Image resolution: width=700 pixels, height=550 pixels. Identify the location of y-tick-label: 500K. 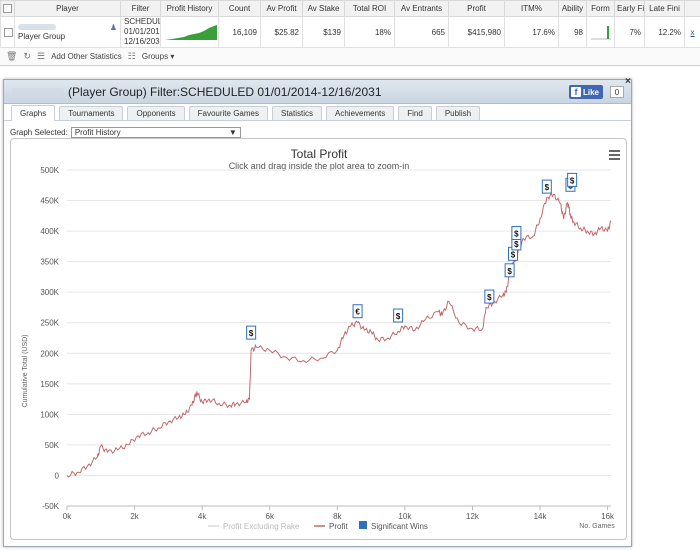
(49, 170).